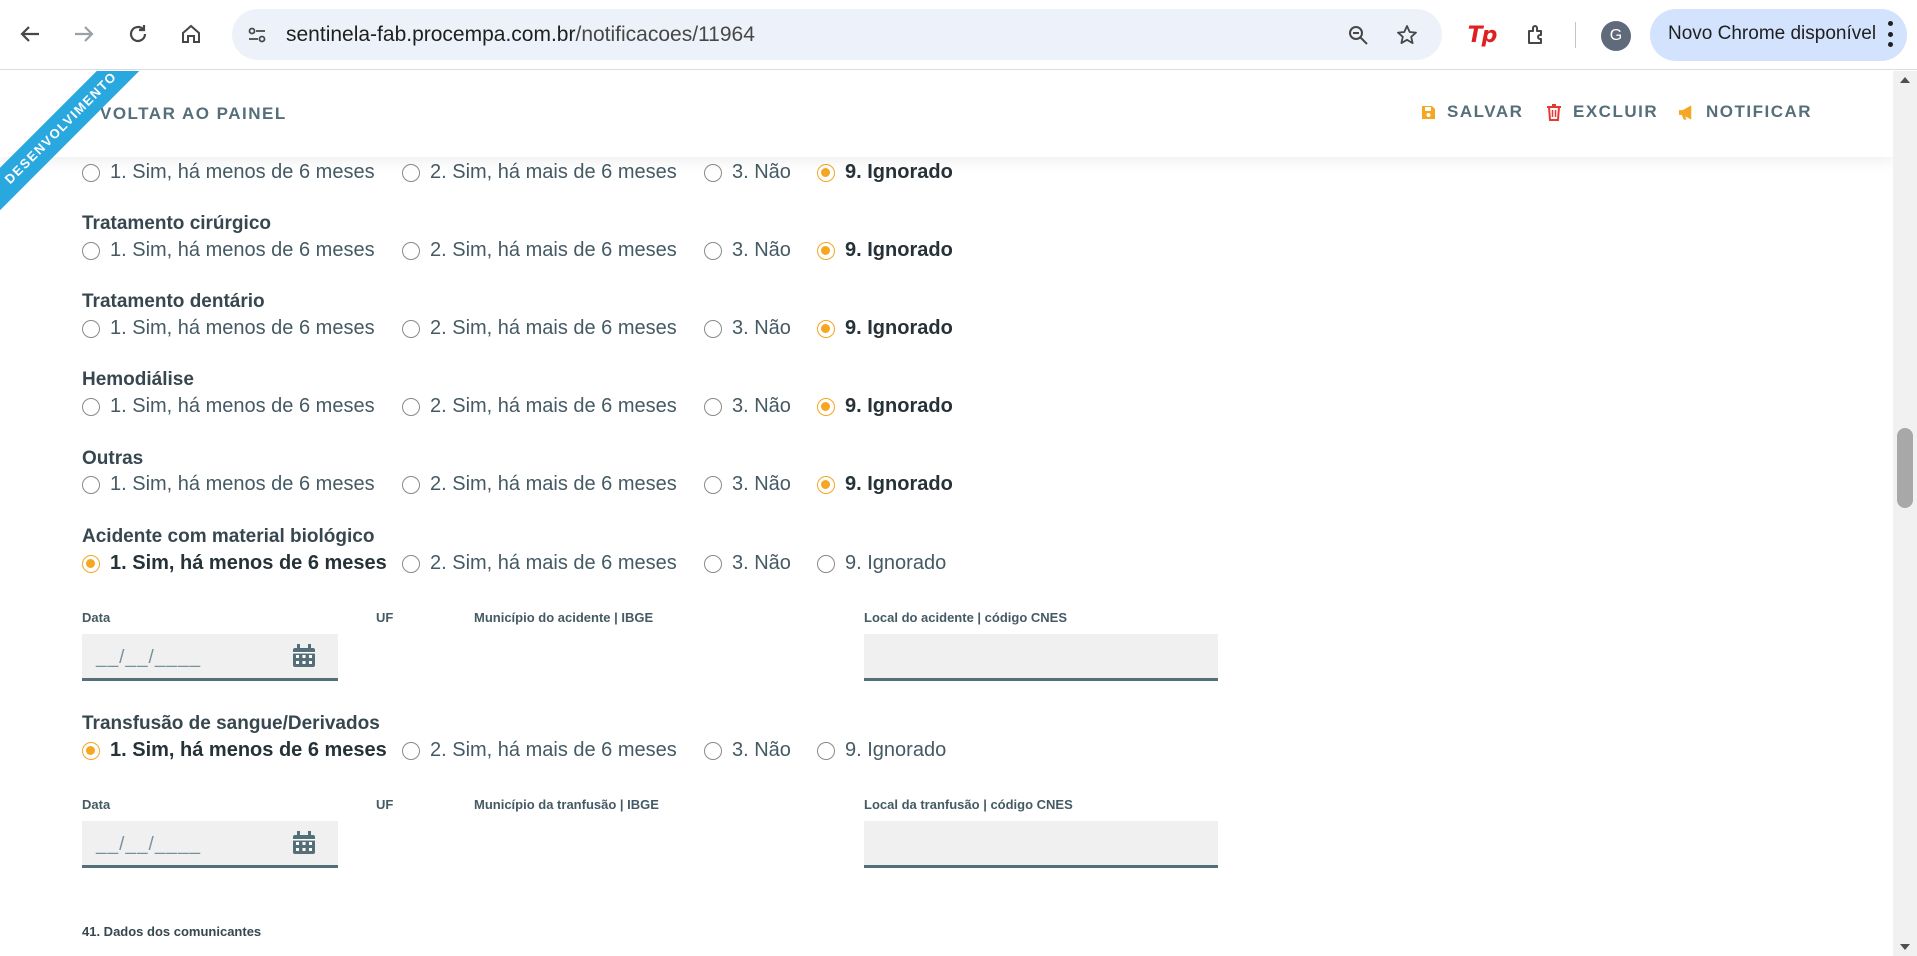 The image size is (1917, 956). I want to click on page-scrollbar, so click(1905, 513).